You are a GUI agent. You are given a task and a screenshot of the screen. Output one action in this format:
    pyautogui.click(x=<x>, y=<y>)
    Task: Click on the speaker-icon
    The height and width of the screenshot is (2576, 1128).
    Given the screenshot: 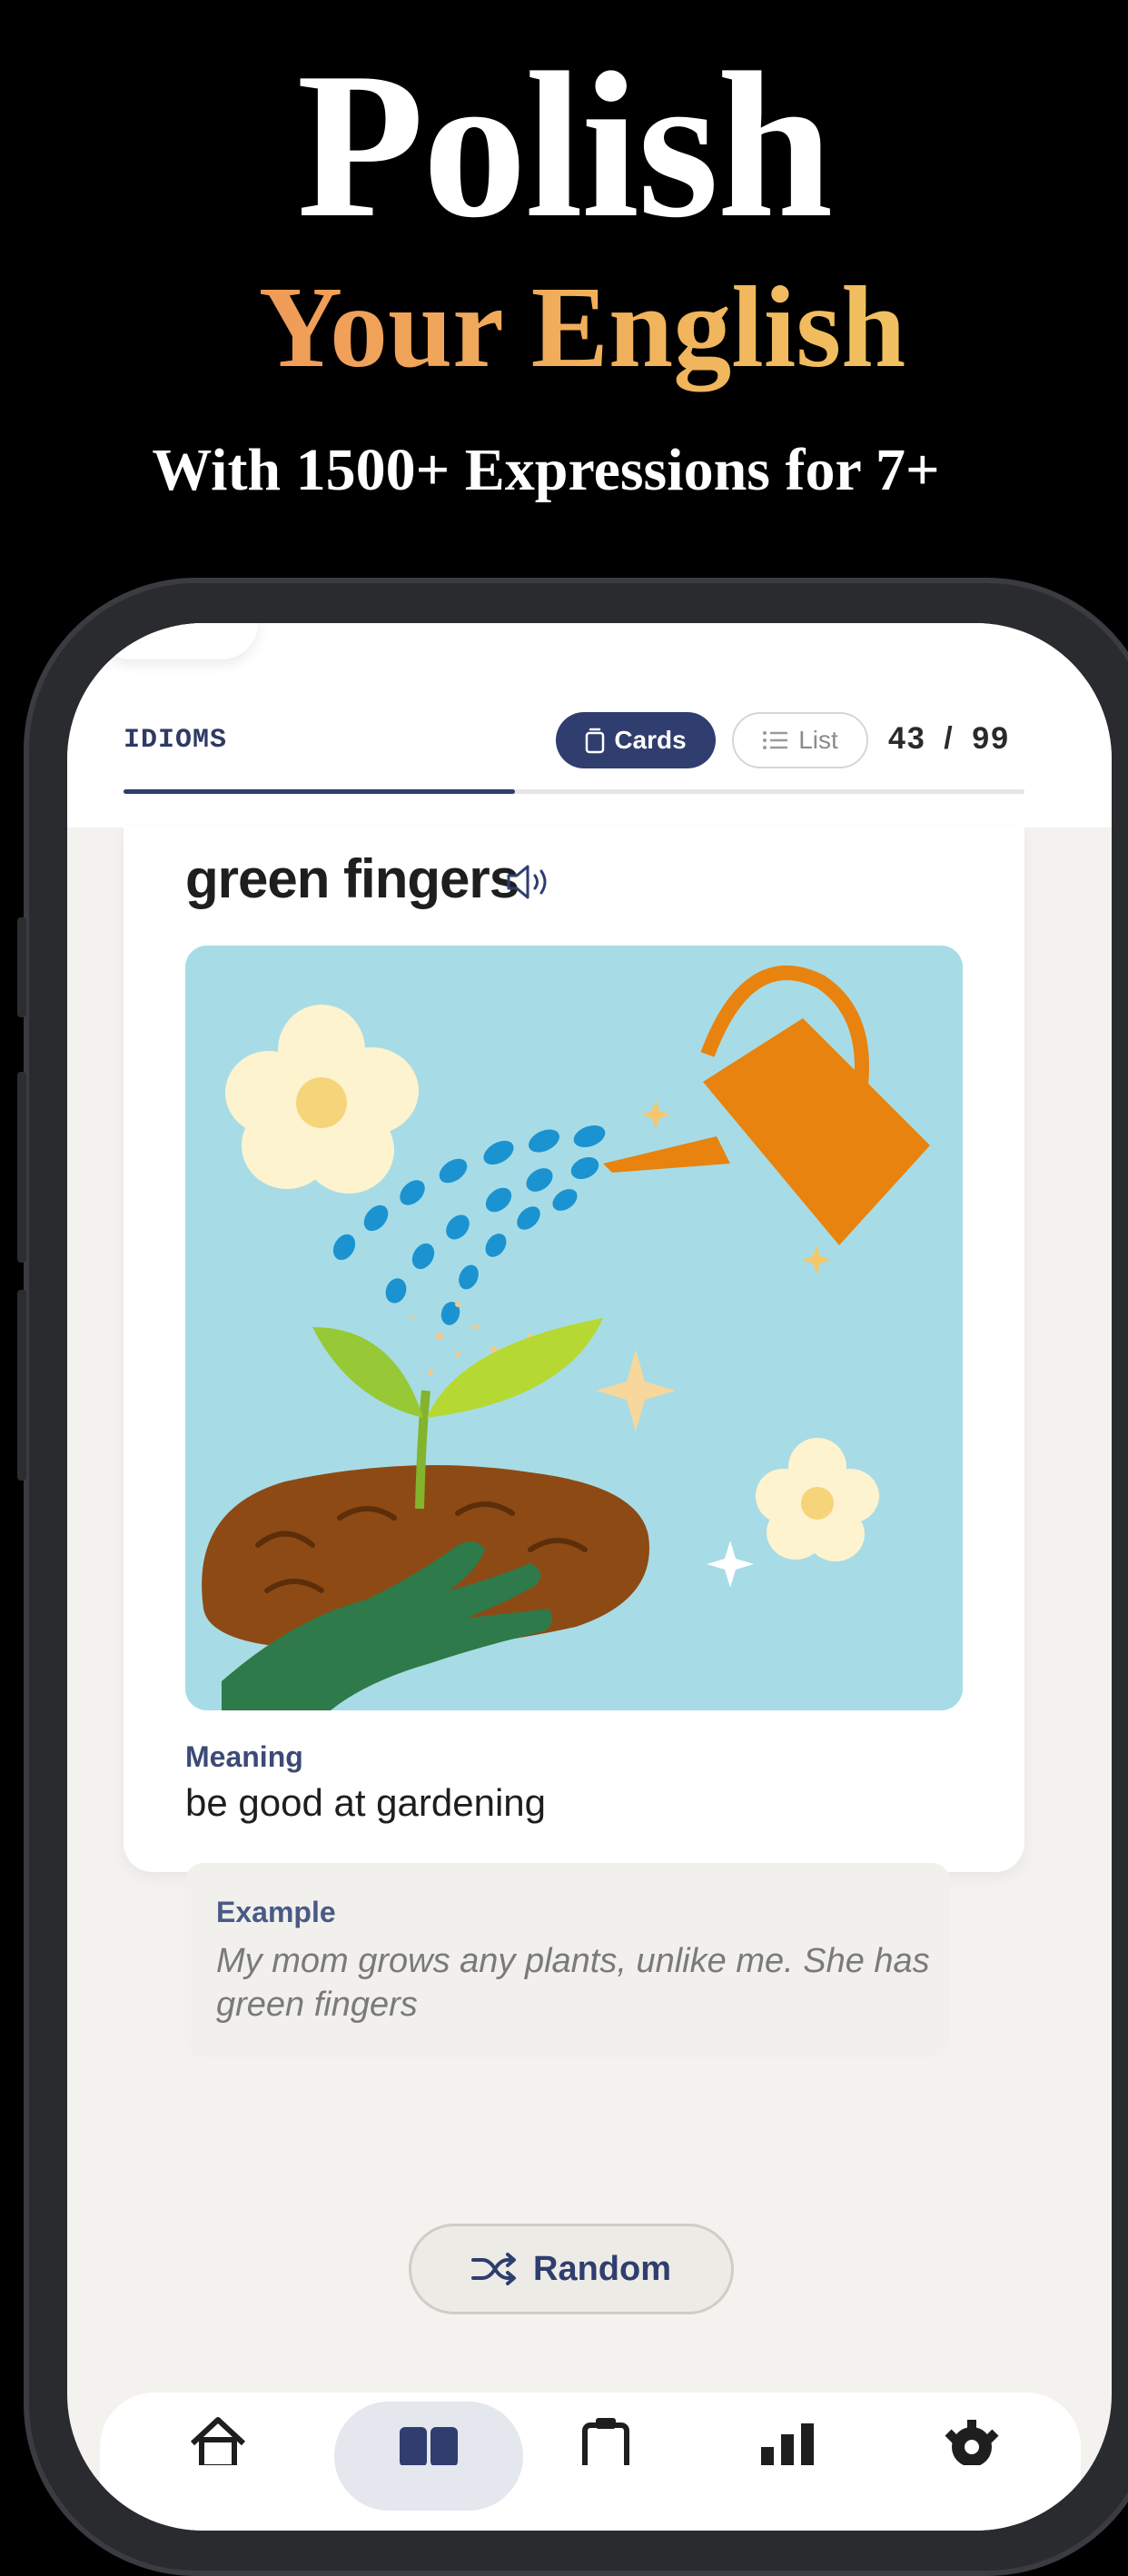 What is the action you would take?
    pyautogui.click(x=530, y=882)
    